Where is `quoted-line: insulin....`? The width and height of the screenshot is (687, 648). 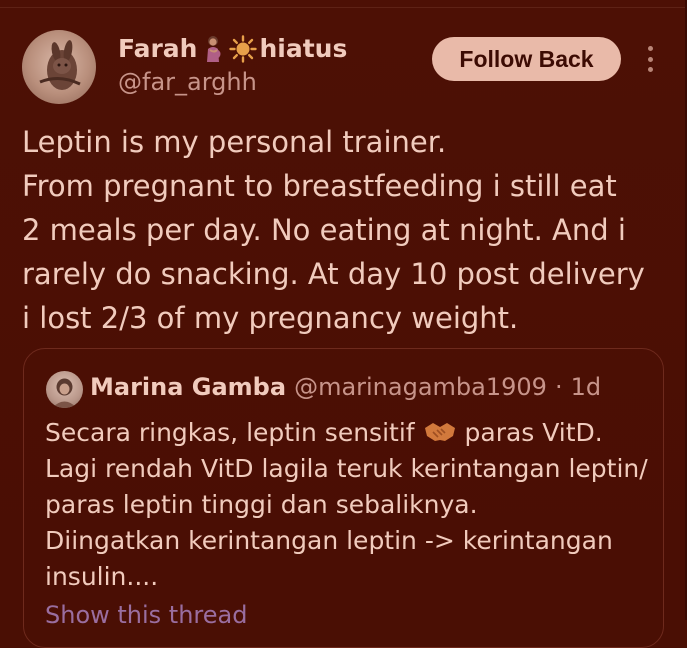 quoted-line: insulin.... is located at coordinates (102, 576).